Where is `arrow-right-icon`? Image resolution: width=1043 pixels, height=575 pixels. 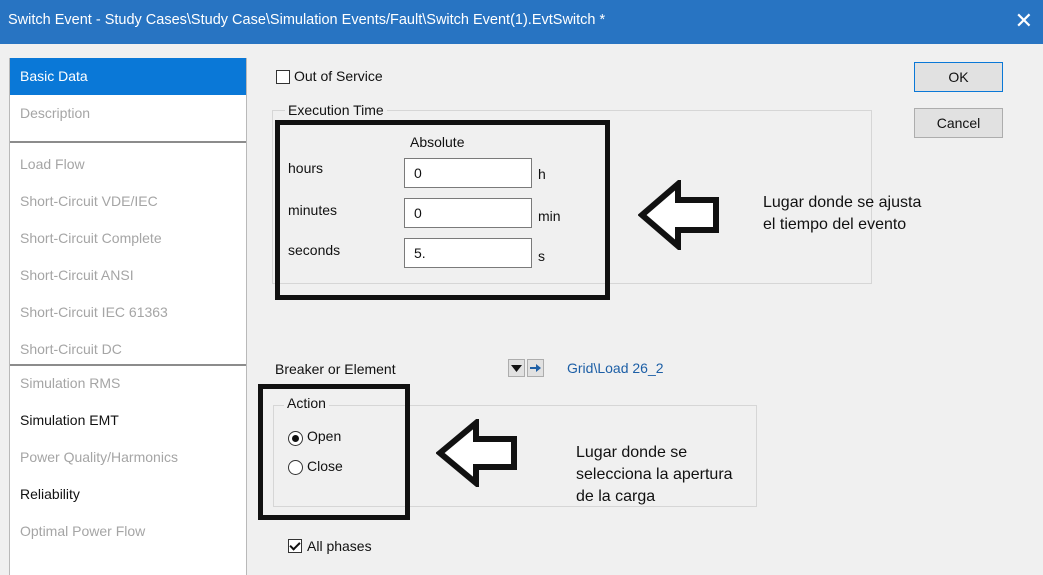 arrow-right-icon is located at coordinates (535, 368).